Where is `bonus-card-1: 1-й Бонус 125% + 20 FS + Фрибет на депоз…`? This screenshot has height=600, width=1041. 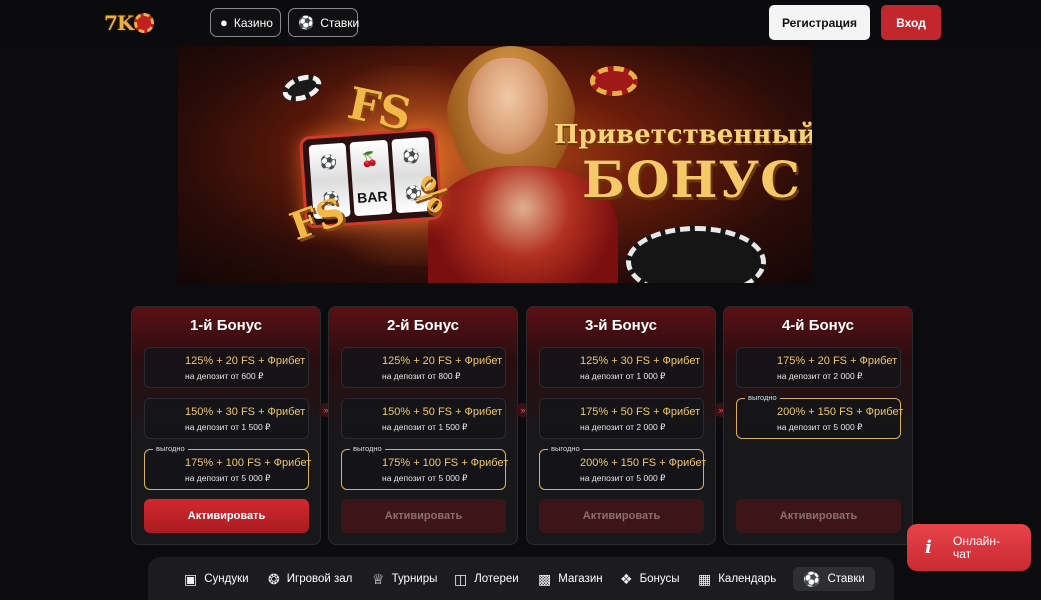 bonus-card-1: 1-й Бонус 125% + 20 FS + Фрибет на депоз… is located at coordinates (226, 425).